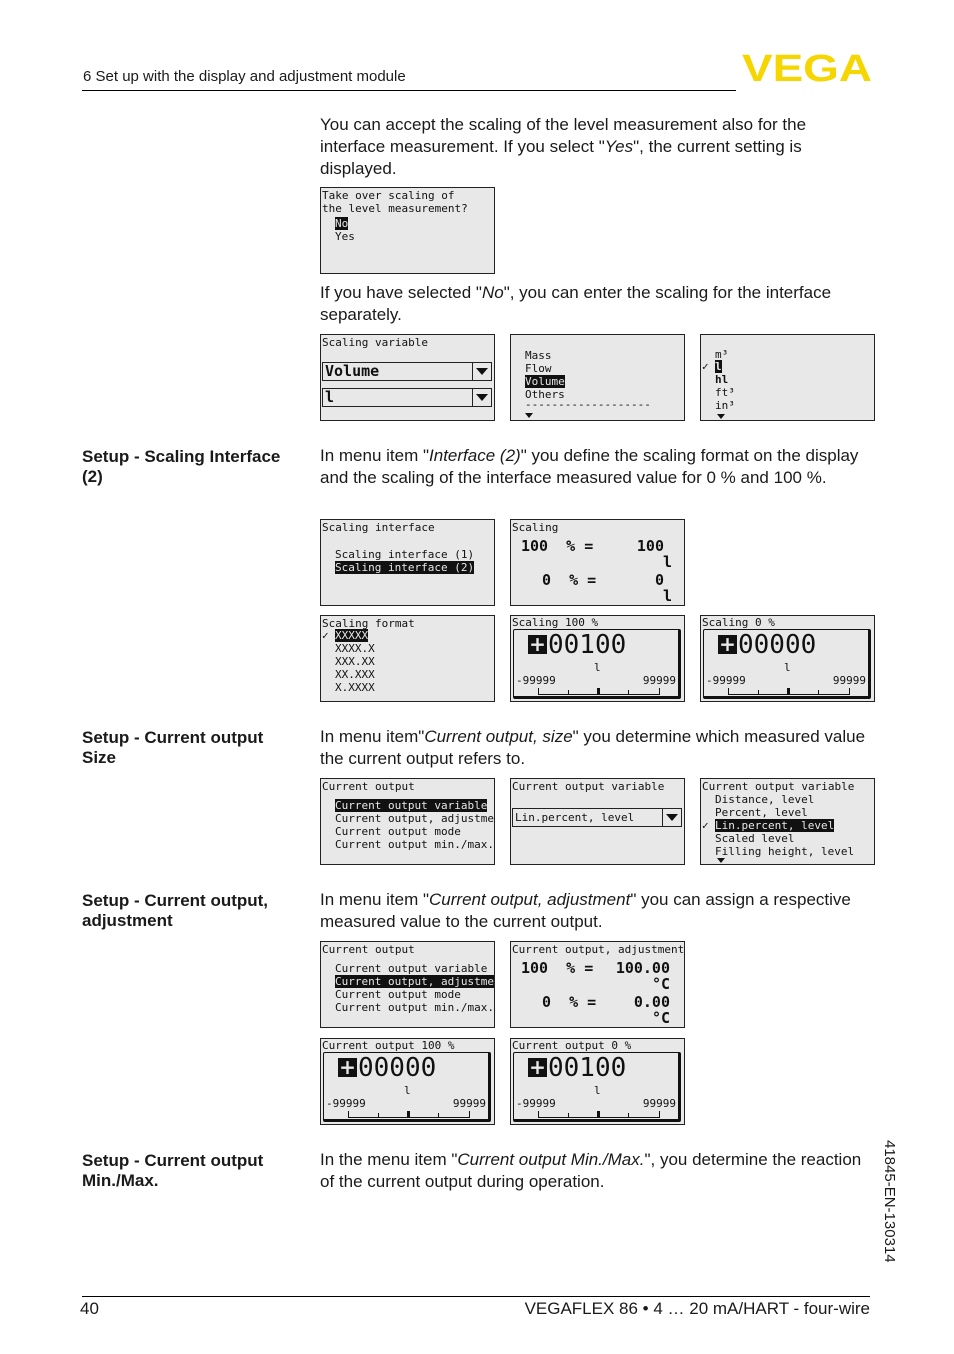 This screenshot has width=954, height=1354. I want to click on logo-text: VEGA, so click(807, 67).